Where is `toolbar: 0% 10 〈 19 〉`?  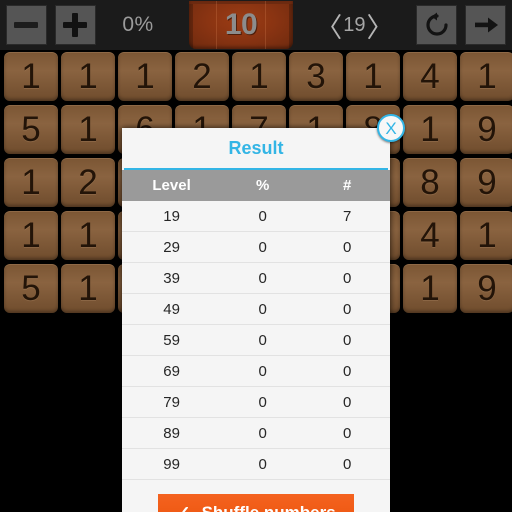 toolbar: 0% 10 〈 19 〉 is located at coordinates (256, 25).